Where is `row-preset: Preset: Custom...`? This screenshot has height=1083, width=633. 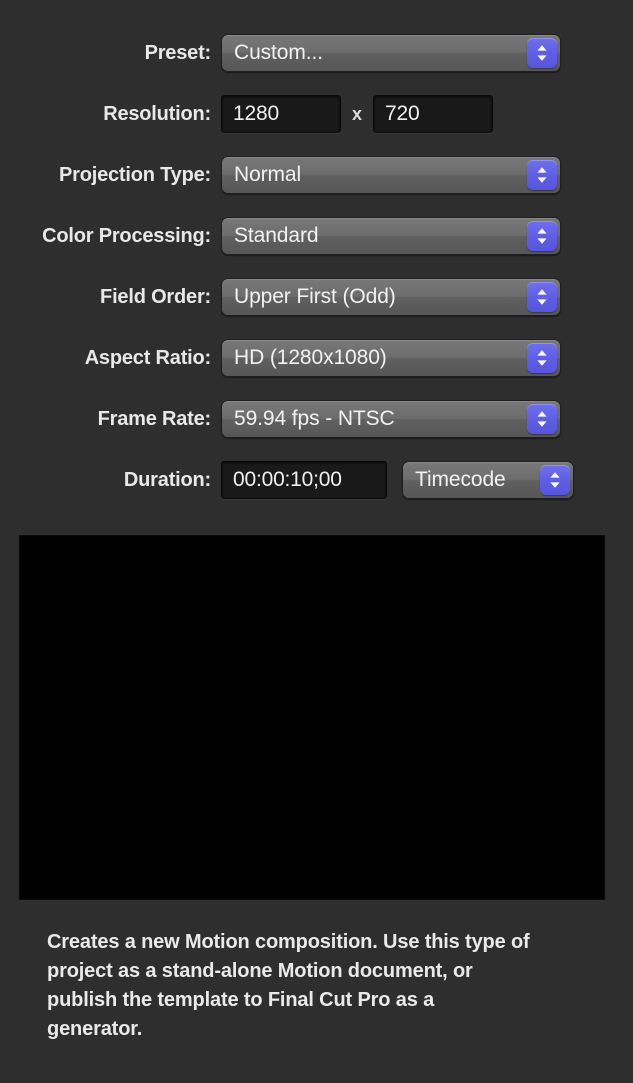
row-preset: Preset: Custom... is located at coordinates (316, 53).